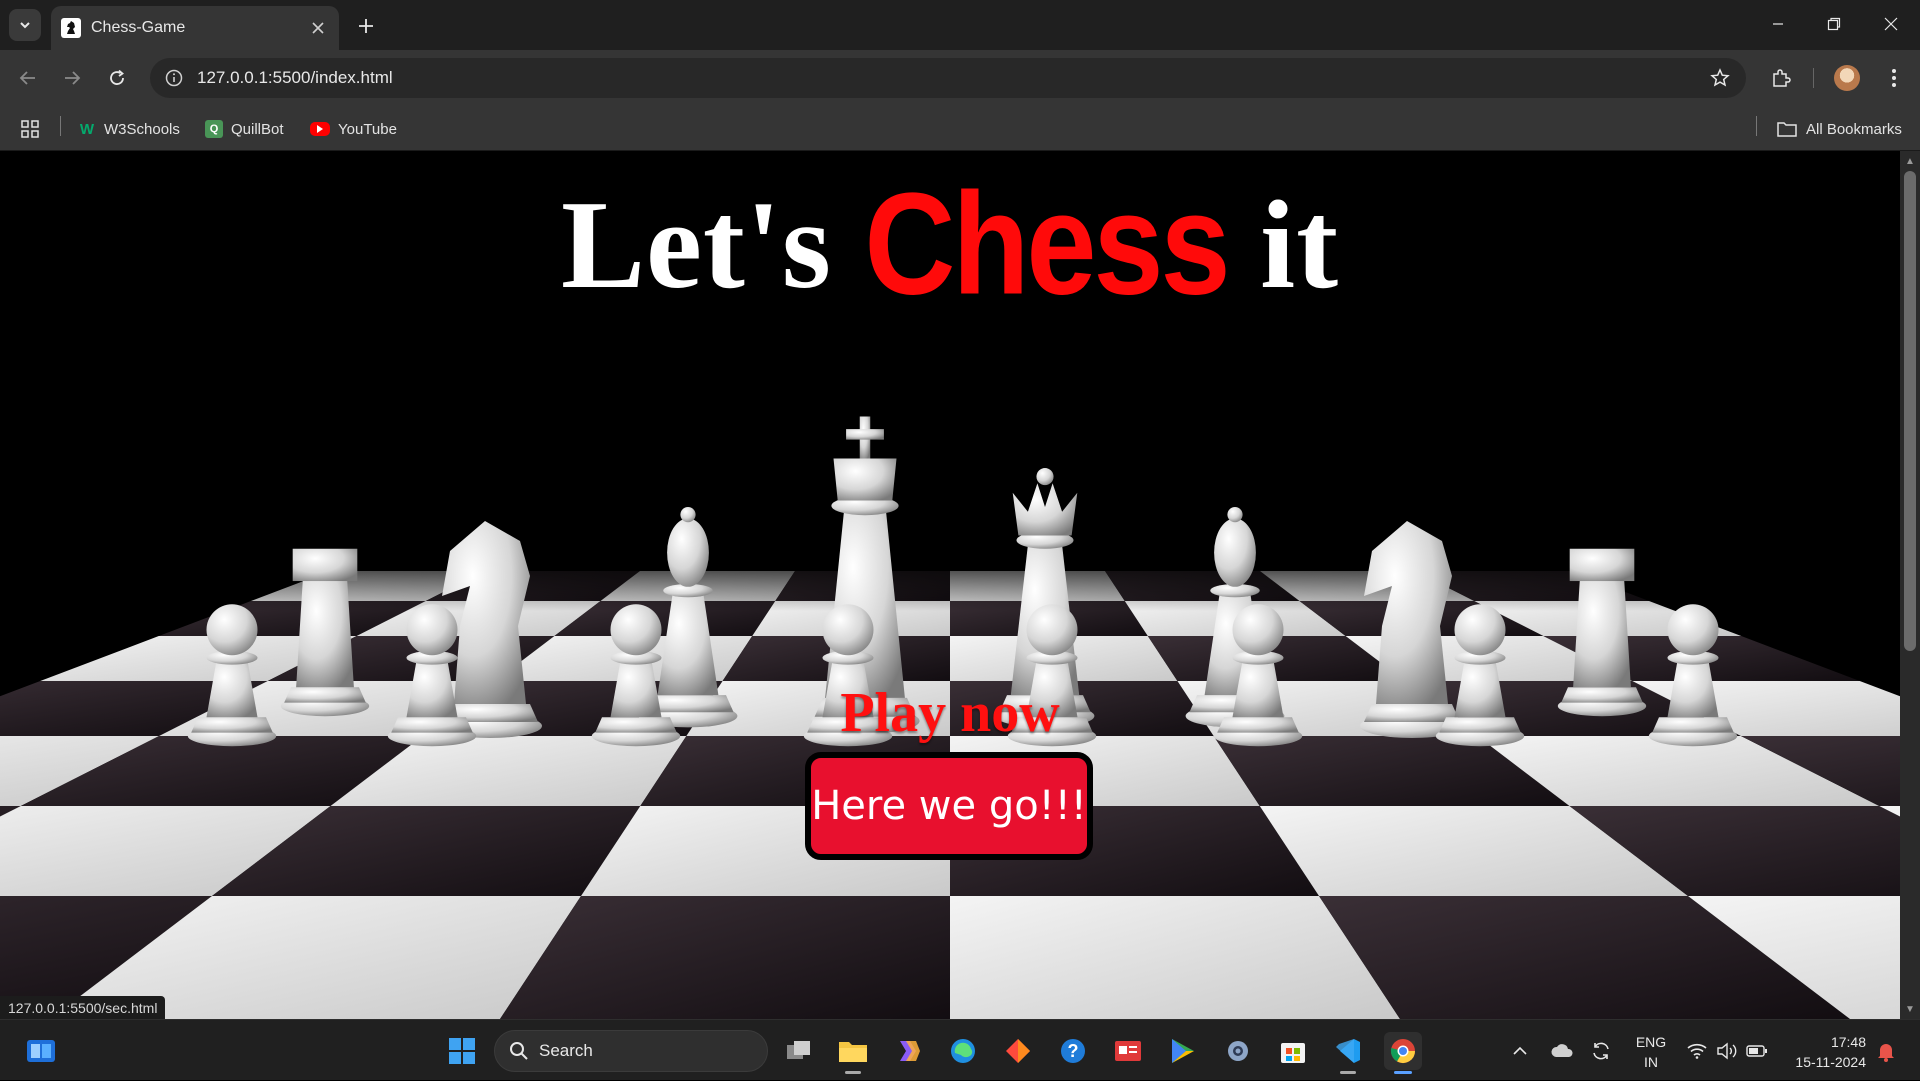  Describe the element at coordinates (566, 1050) in the screenshot. I see `search-placeholder: Search` at that location.